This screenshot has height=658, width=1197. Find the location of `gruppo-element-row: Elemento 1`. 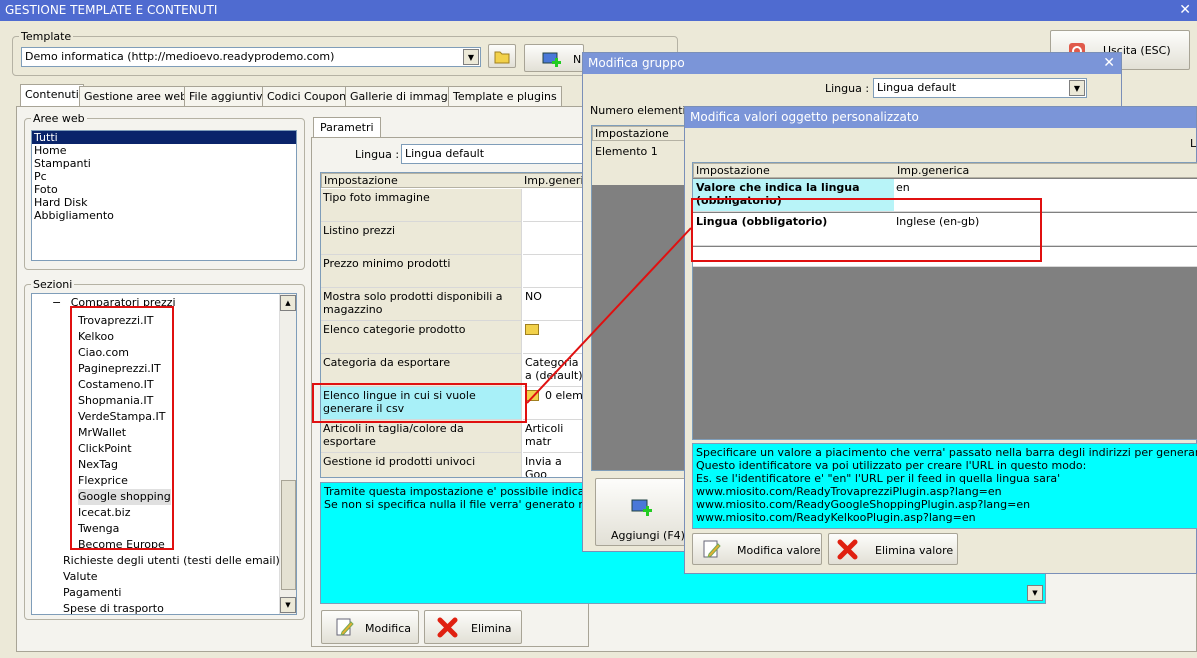

gruppo-element-row: Elemento 1 is located at coordinates (641, 163).